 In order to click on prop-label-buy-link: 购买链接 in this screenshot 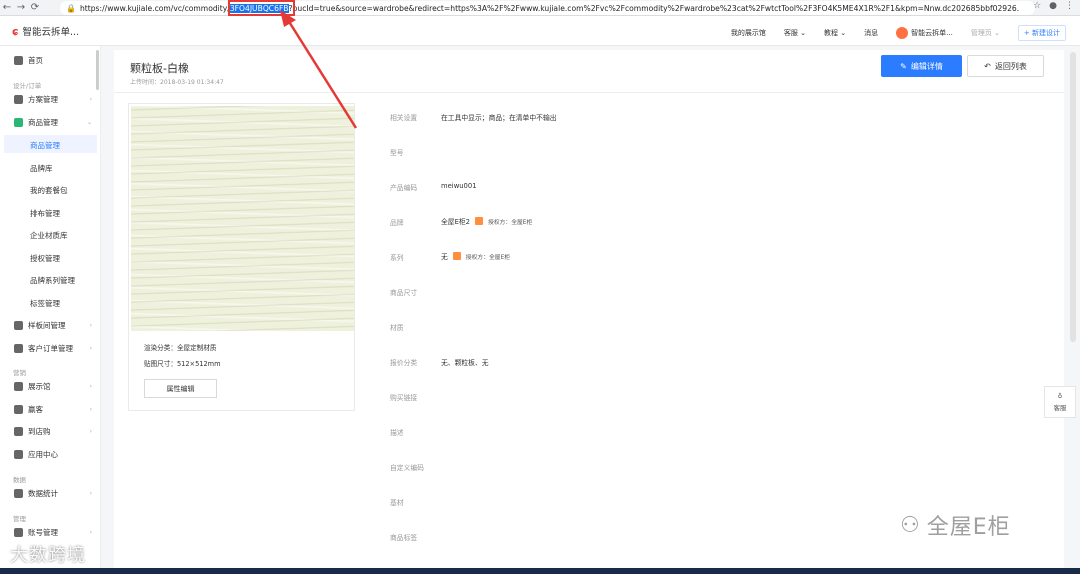, I will do `click(404, 398)`.